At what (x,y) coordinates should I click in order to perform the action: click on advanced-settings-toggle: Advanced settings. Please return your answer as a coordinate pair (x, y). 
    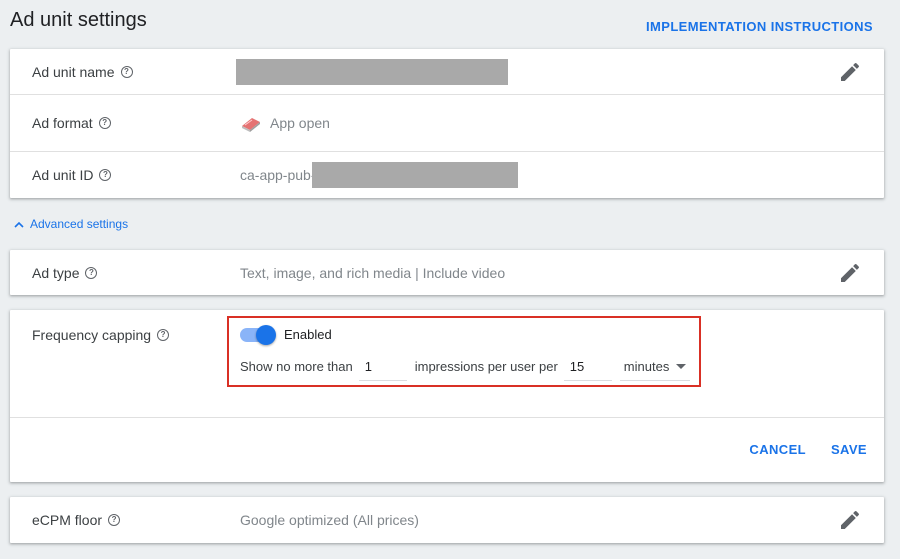
    Looking at the image, I should click on (71, 224).